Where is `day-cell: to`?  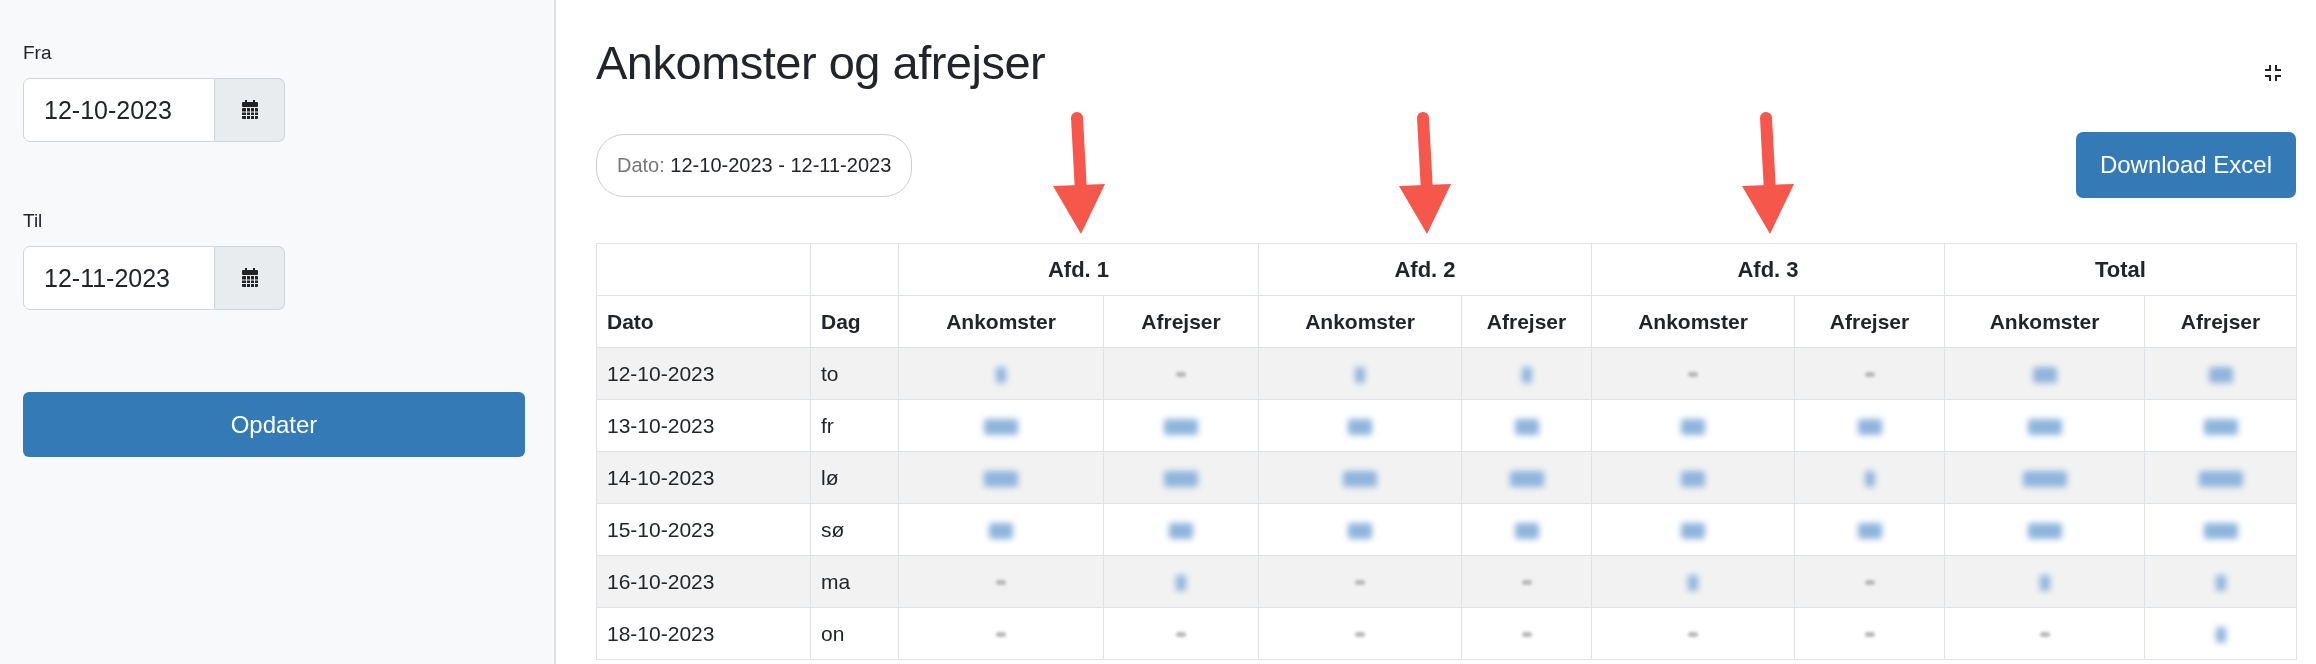 day-cell: to is located at coordinates (854, 373).